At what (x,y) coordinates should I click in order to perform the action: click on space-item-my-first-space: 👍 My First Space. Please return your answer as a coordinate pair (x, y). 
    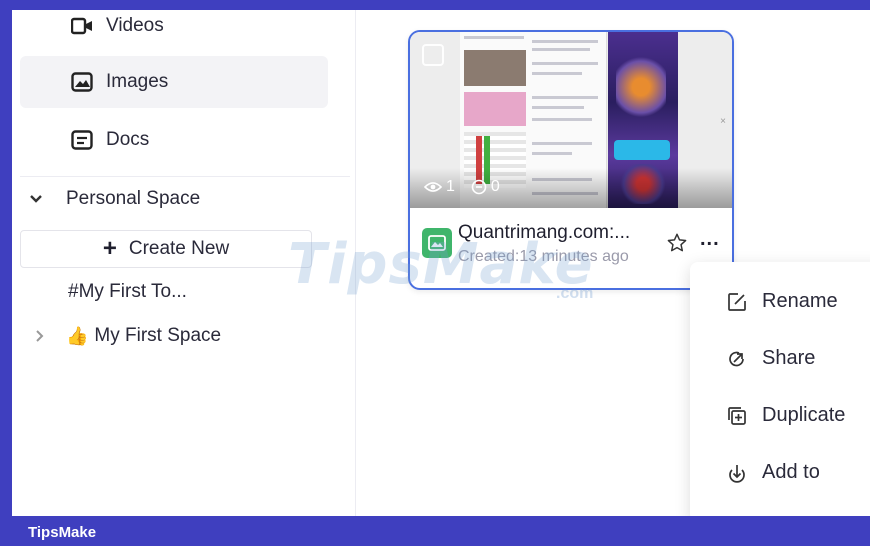
    Looking at the image, I should click on (126, 336).